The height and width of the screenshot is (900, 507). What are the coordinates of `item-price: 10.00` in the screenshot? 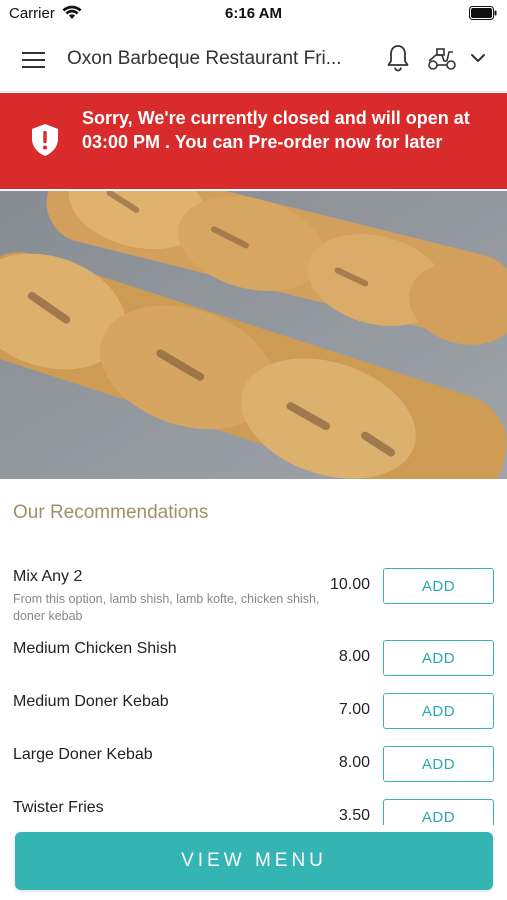 It's located at (349, 584).